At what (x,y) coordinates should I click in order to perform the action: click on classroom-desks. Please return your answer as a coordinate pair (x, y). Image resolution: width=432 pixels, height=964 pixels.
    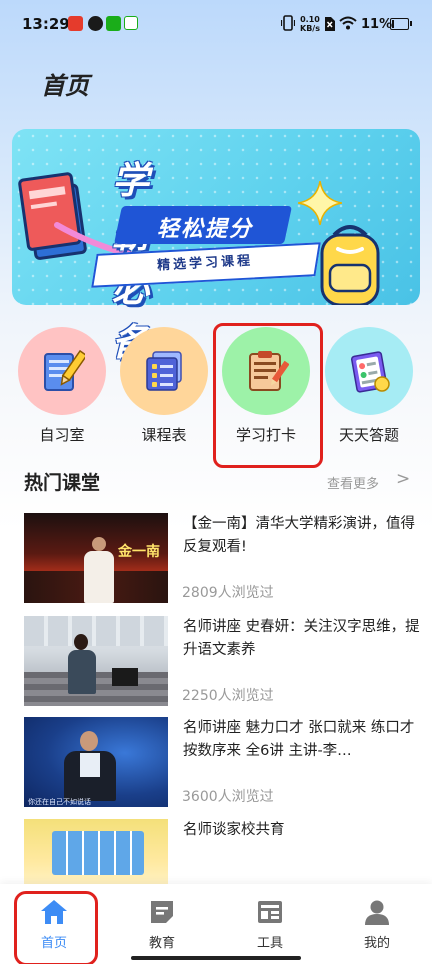
    Looking at the image, I should click on (96, 689).